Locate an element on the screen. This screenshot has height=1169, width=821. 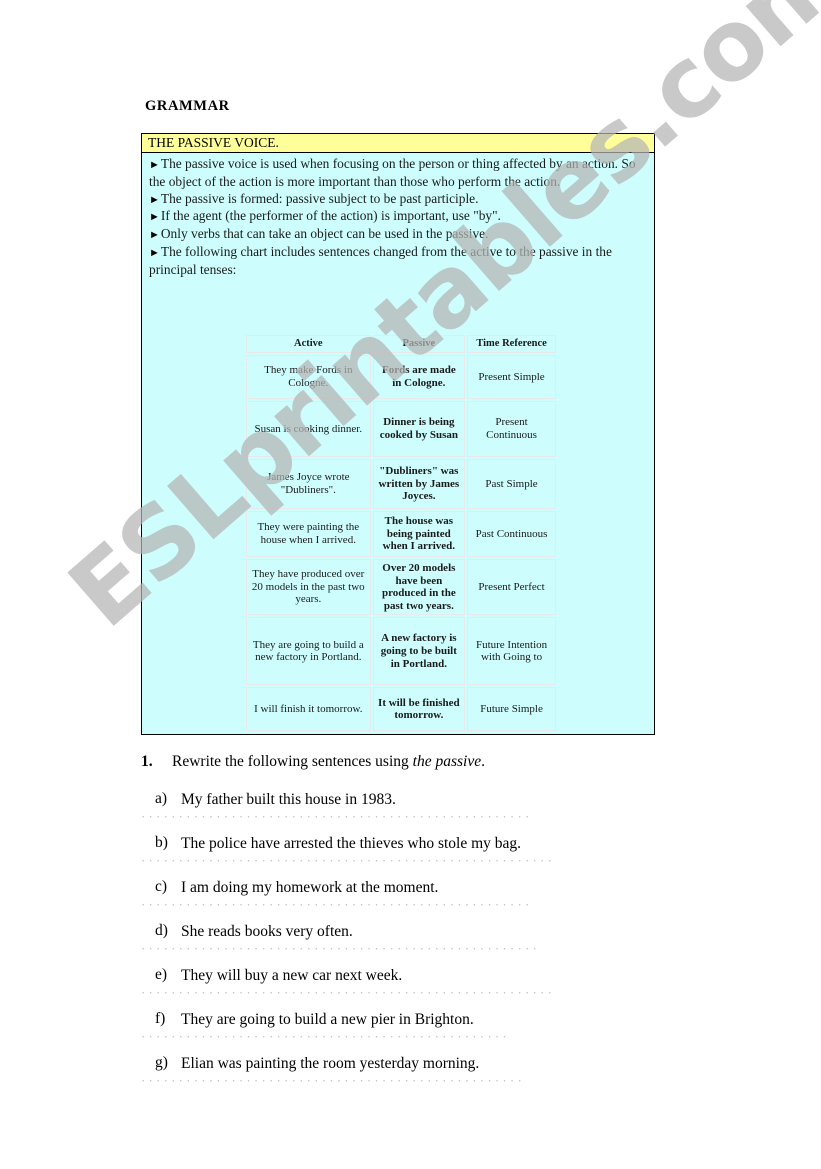
instruction-text-period: . is located at coordinates (483, 761).